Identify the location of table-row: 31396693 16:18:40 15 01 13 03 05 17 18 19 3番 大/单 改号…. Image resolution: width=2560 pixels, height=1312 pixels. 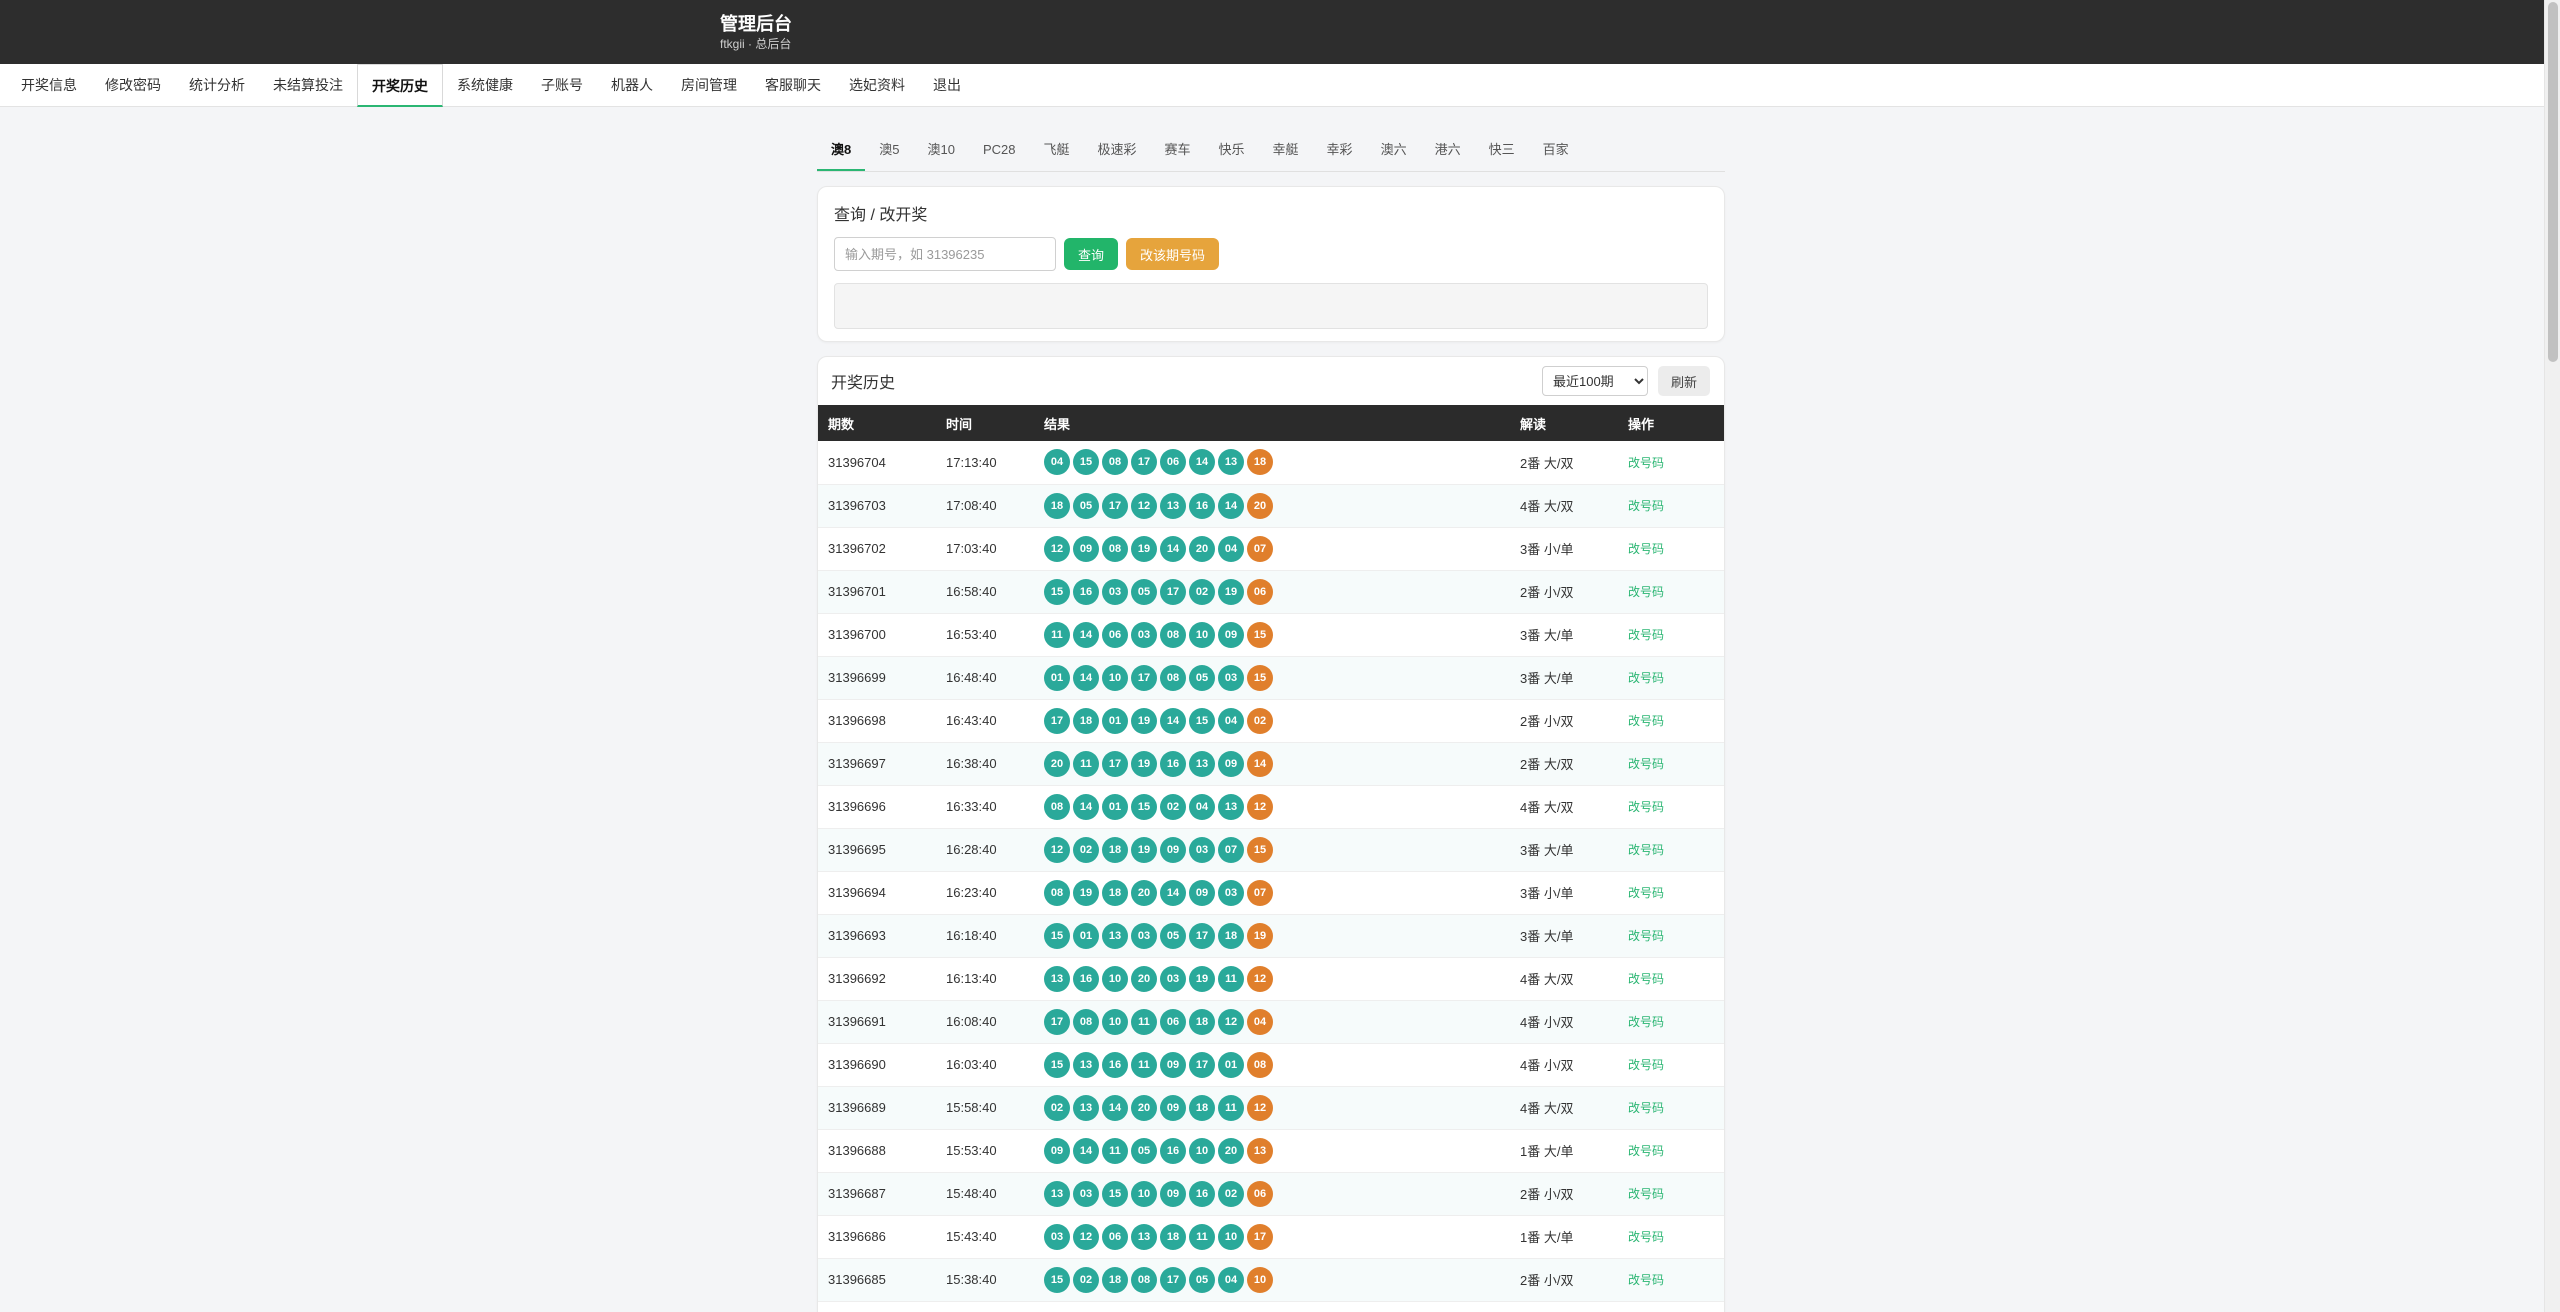
(1271, 936).